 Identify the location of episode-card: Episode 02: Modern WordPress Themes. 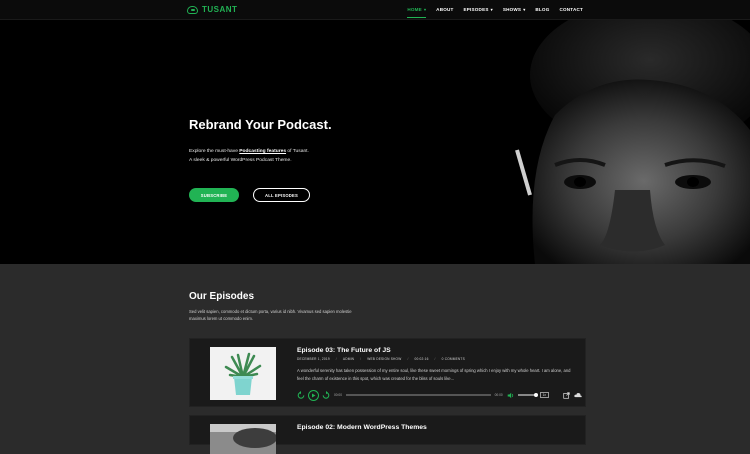
(387, 434).